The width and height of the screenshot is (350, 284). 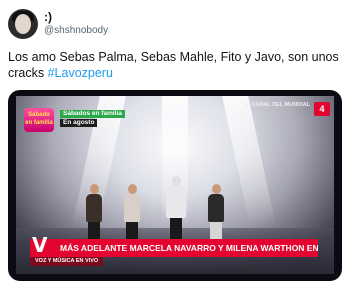 I want to click on avatar-face, so click(x=23, y=24).